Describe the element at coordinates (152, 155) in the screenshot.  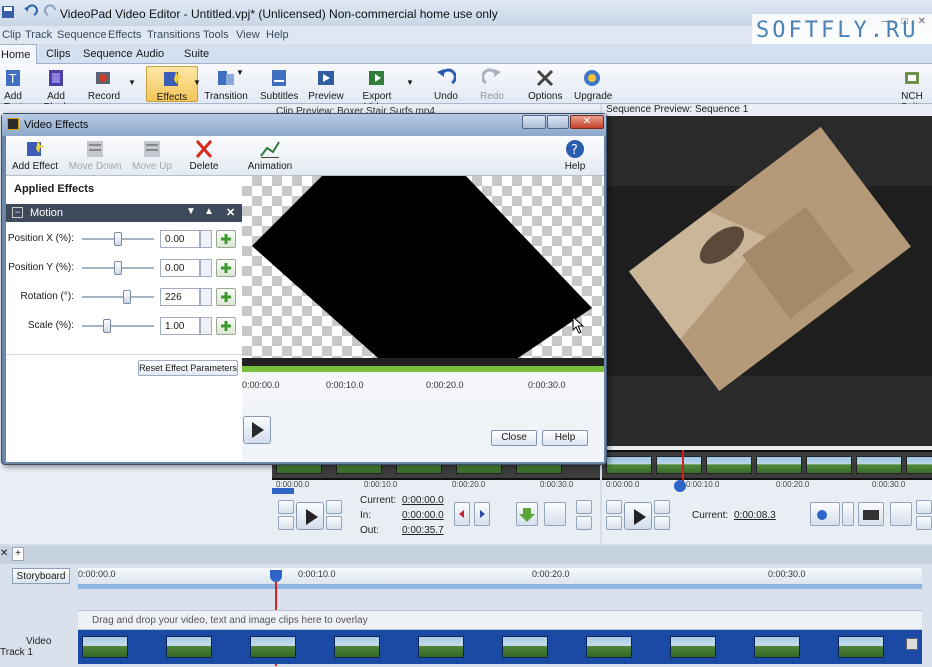
I see `move-up-button: Move Up` at that location.